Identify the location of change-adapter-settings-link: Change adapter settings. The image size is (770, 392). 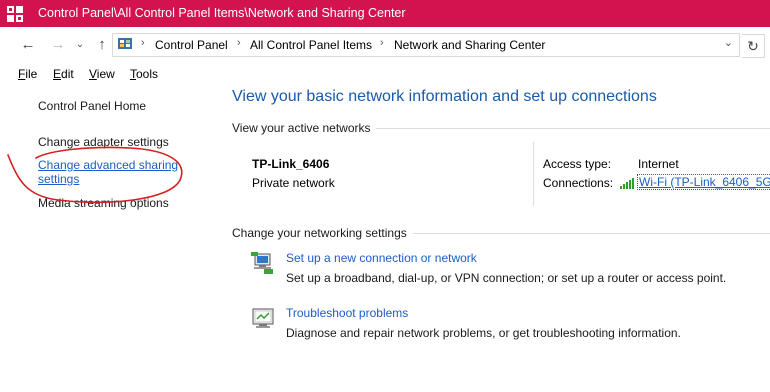
(103, 142).